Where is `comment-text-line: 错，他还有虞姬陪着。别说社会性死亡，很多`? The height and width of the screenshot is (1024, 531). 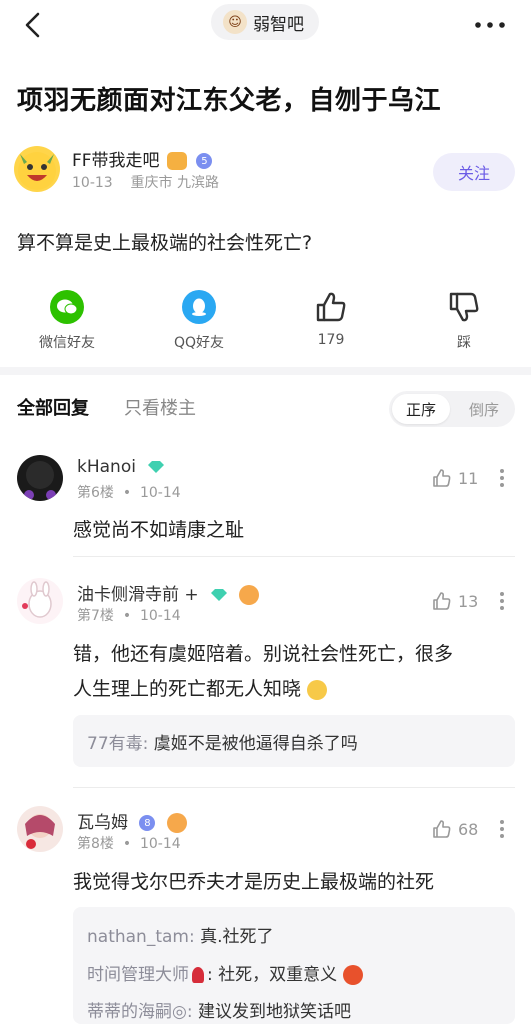
comment-text-line: 错，他还有虞姬陪着。别说社会性死亡，很多 is located at coordinates (263, 654).